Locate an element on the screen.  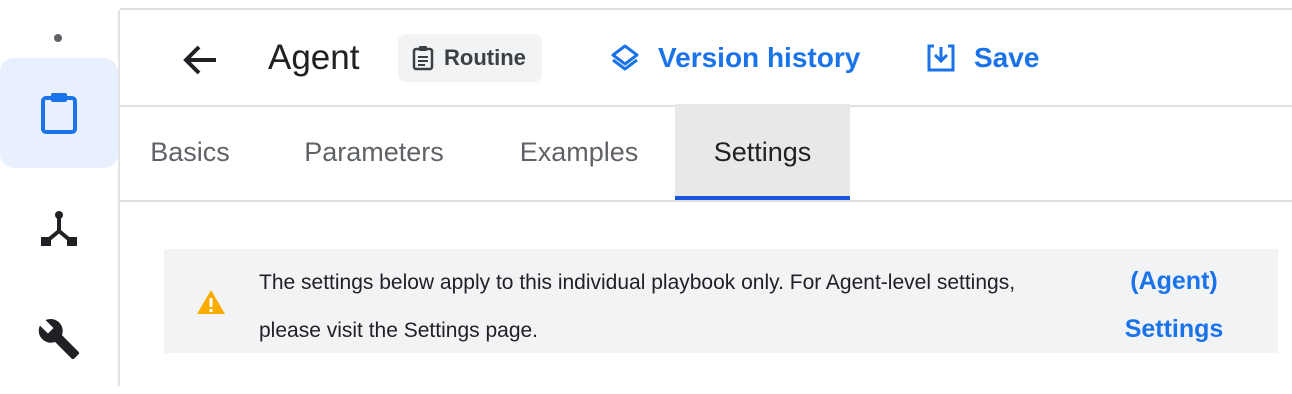
save-download-icon is located at coordinates (941, 58).